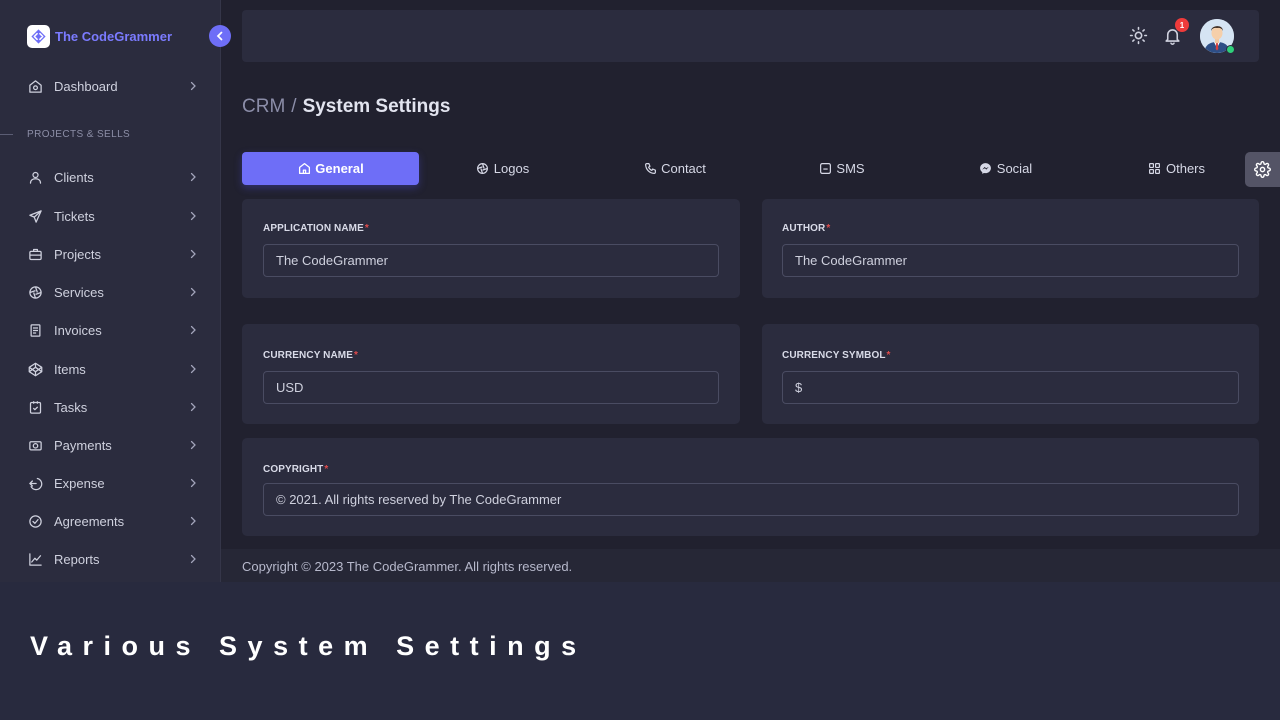 This screenshot has height=720, width=1280. I want to click on settings-panel-button, so click(1262, 169).